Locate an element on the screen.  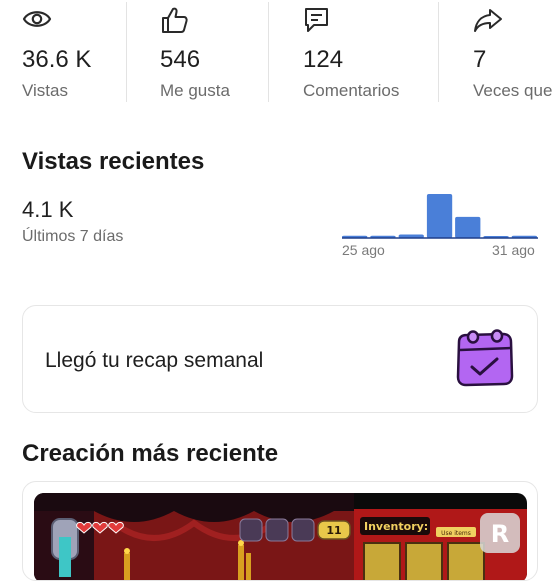
recent-views-chart: 25 ago 31 ago is located at coordinates (440, 224).